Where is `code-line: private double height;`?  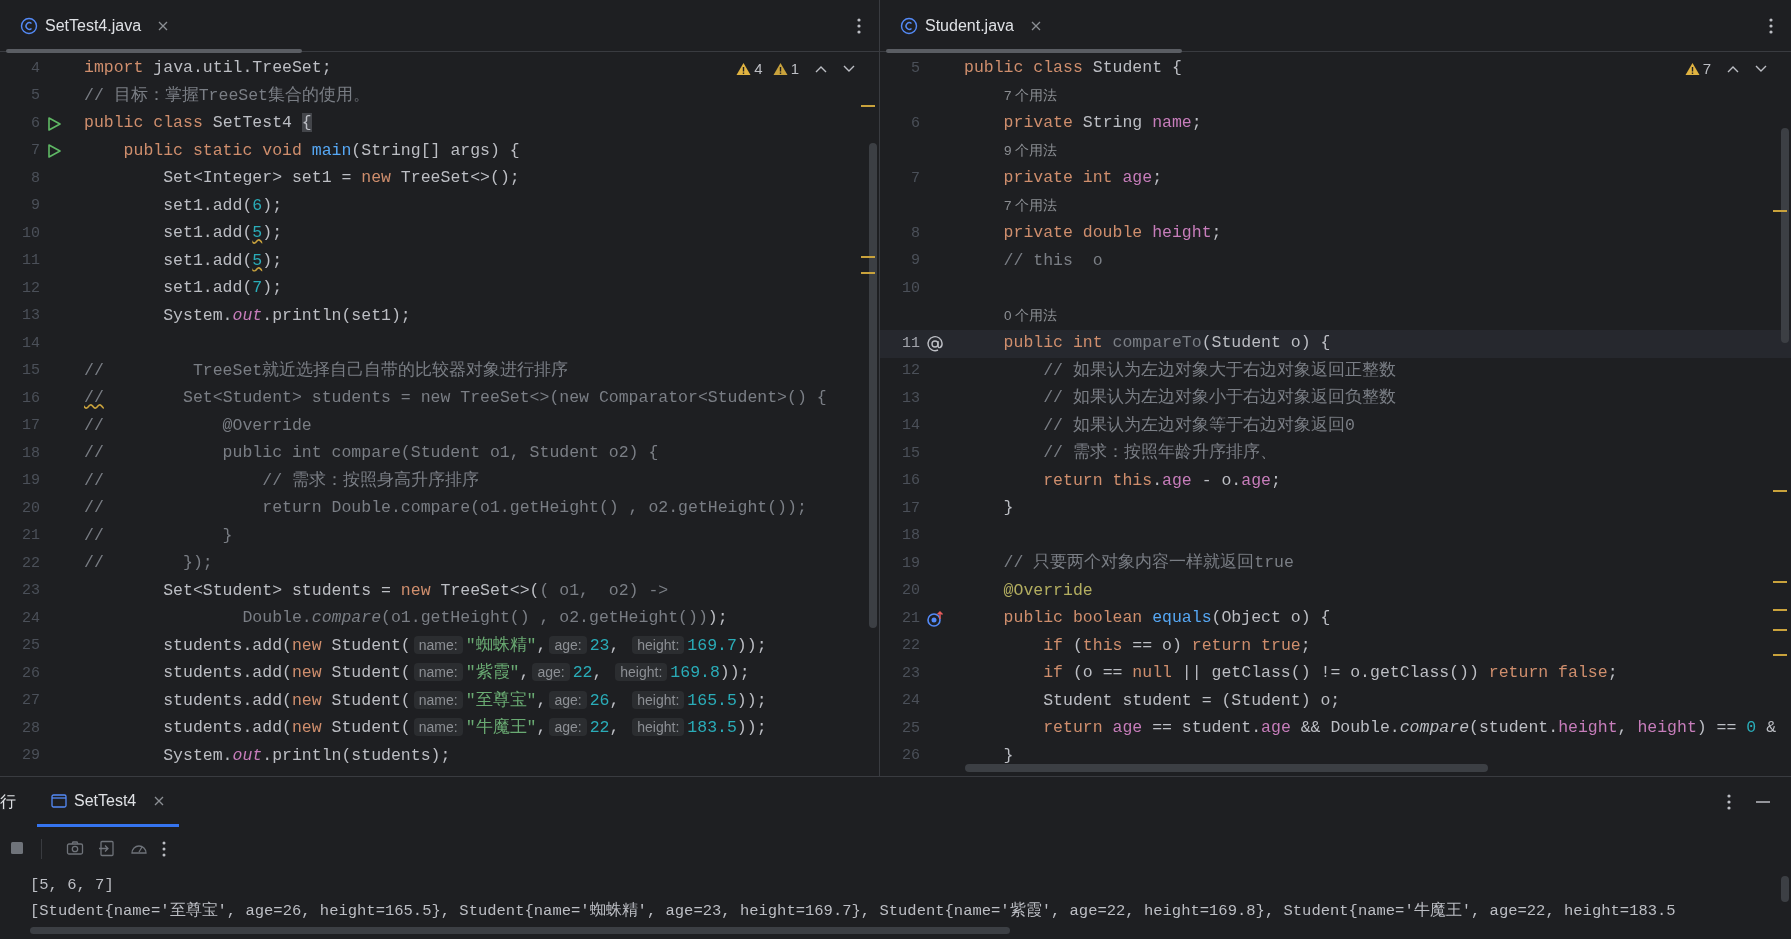
code-line: private double height; is located at coordinates (1112, 233).